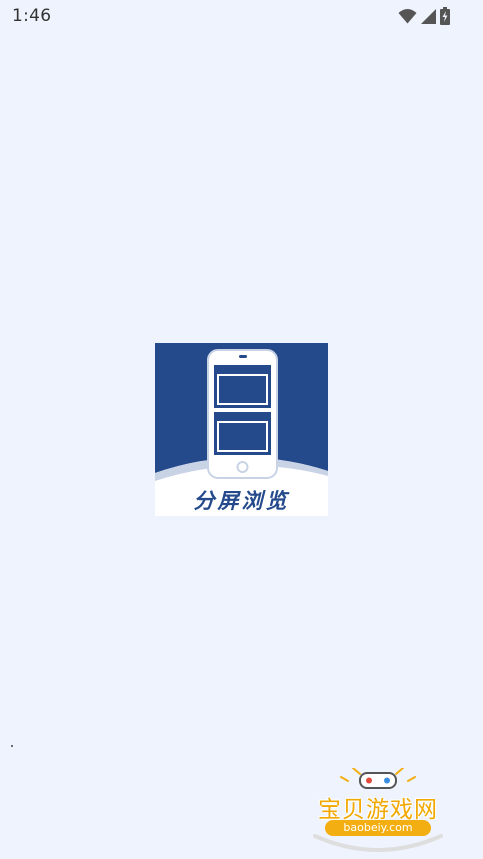  Describe the element at coordinates (428, 16) in the screenshot. I see `cell-signal-icon` at that location.